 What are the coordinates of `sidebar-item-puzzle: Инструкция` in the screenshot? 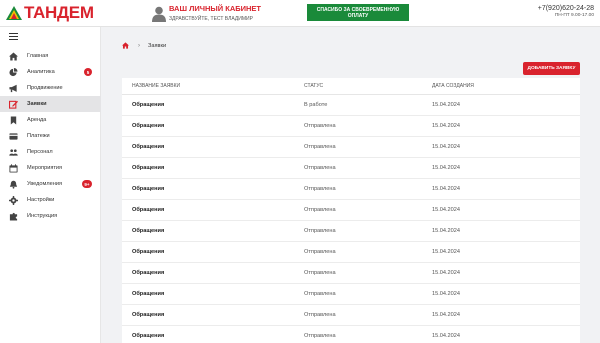 It's located at (50, 216).